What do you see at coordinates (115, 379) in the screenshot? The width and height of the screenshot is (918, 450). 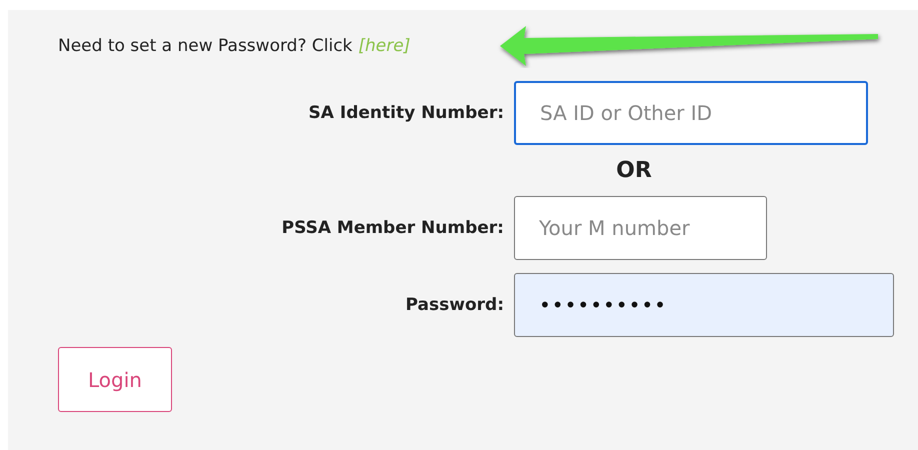 I see `login-button: Login` at bounding box center [115, 379].